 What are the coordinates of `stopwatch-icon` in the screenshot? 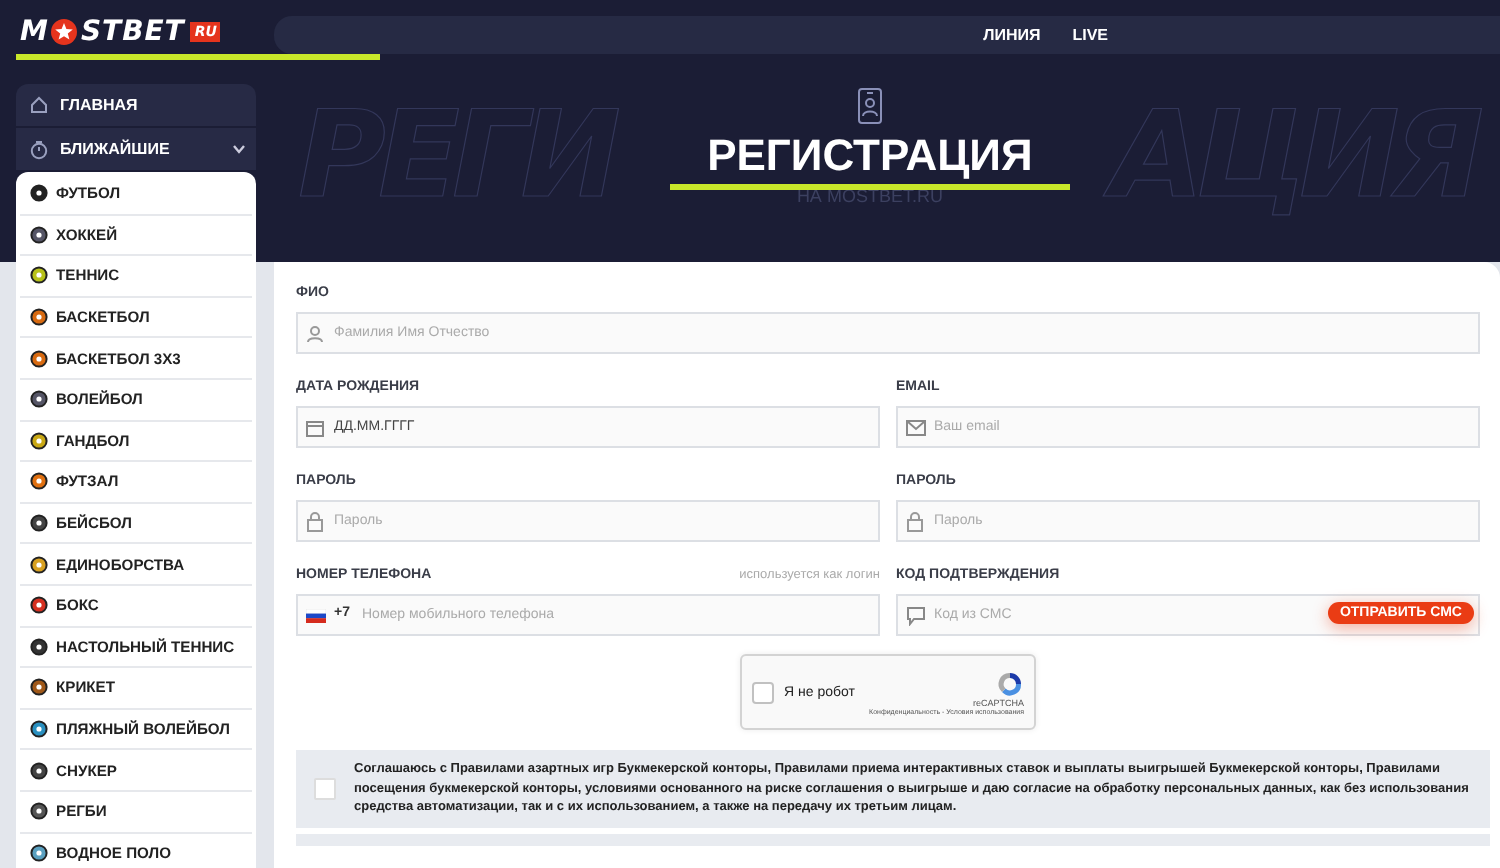 It's located at (39, 149).